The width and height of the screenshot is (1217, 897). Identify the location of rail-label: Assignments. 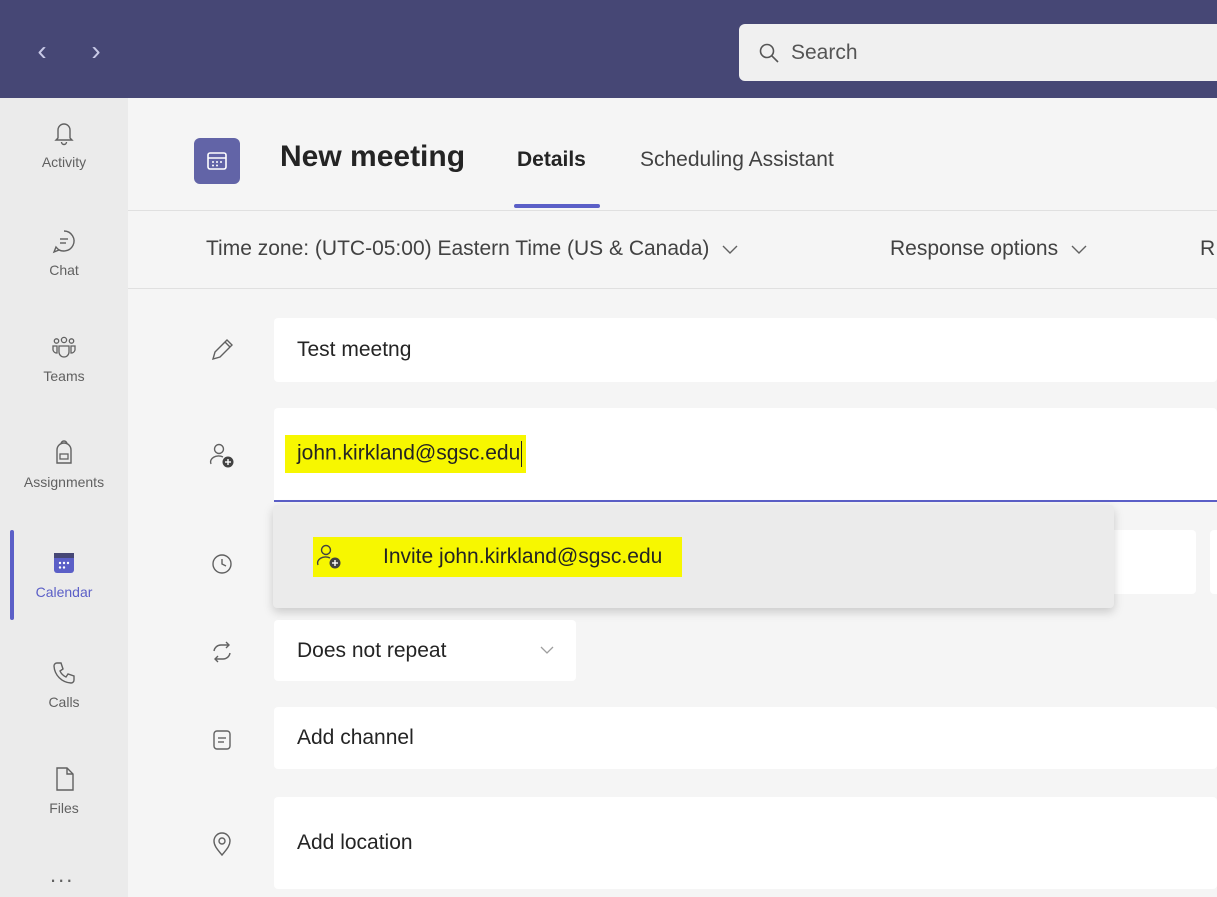
(64, 482).